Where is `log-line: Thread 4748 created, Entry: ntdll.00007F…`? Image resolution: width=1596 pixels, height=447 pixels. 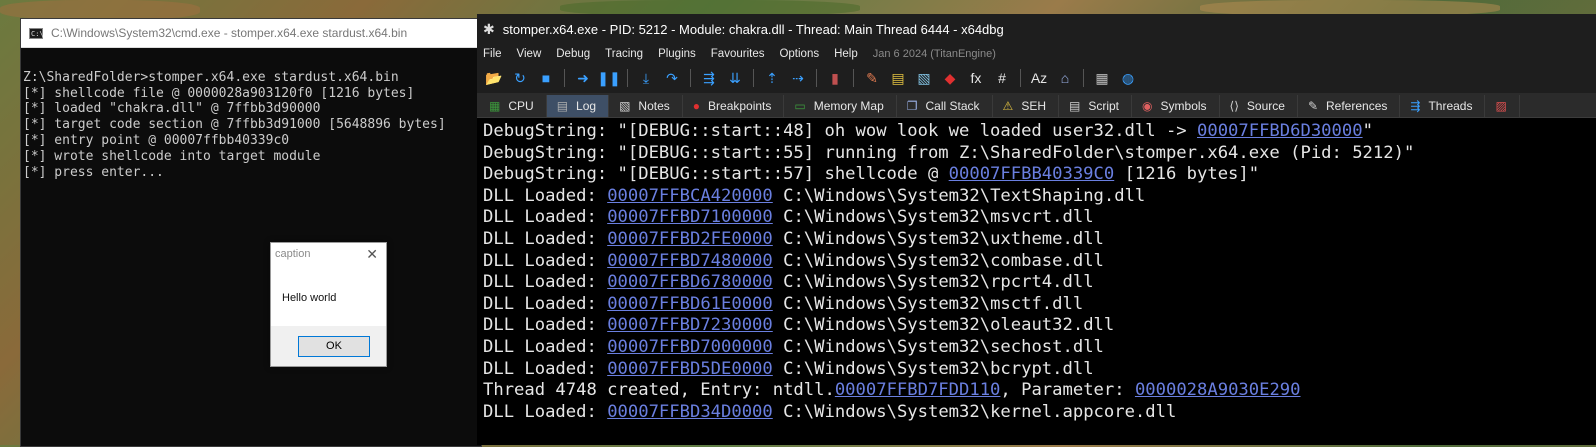
log-line: Thread 4748 created, Entry: ntdll.00007F… is located at coordinates (1039, 391).